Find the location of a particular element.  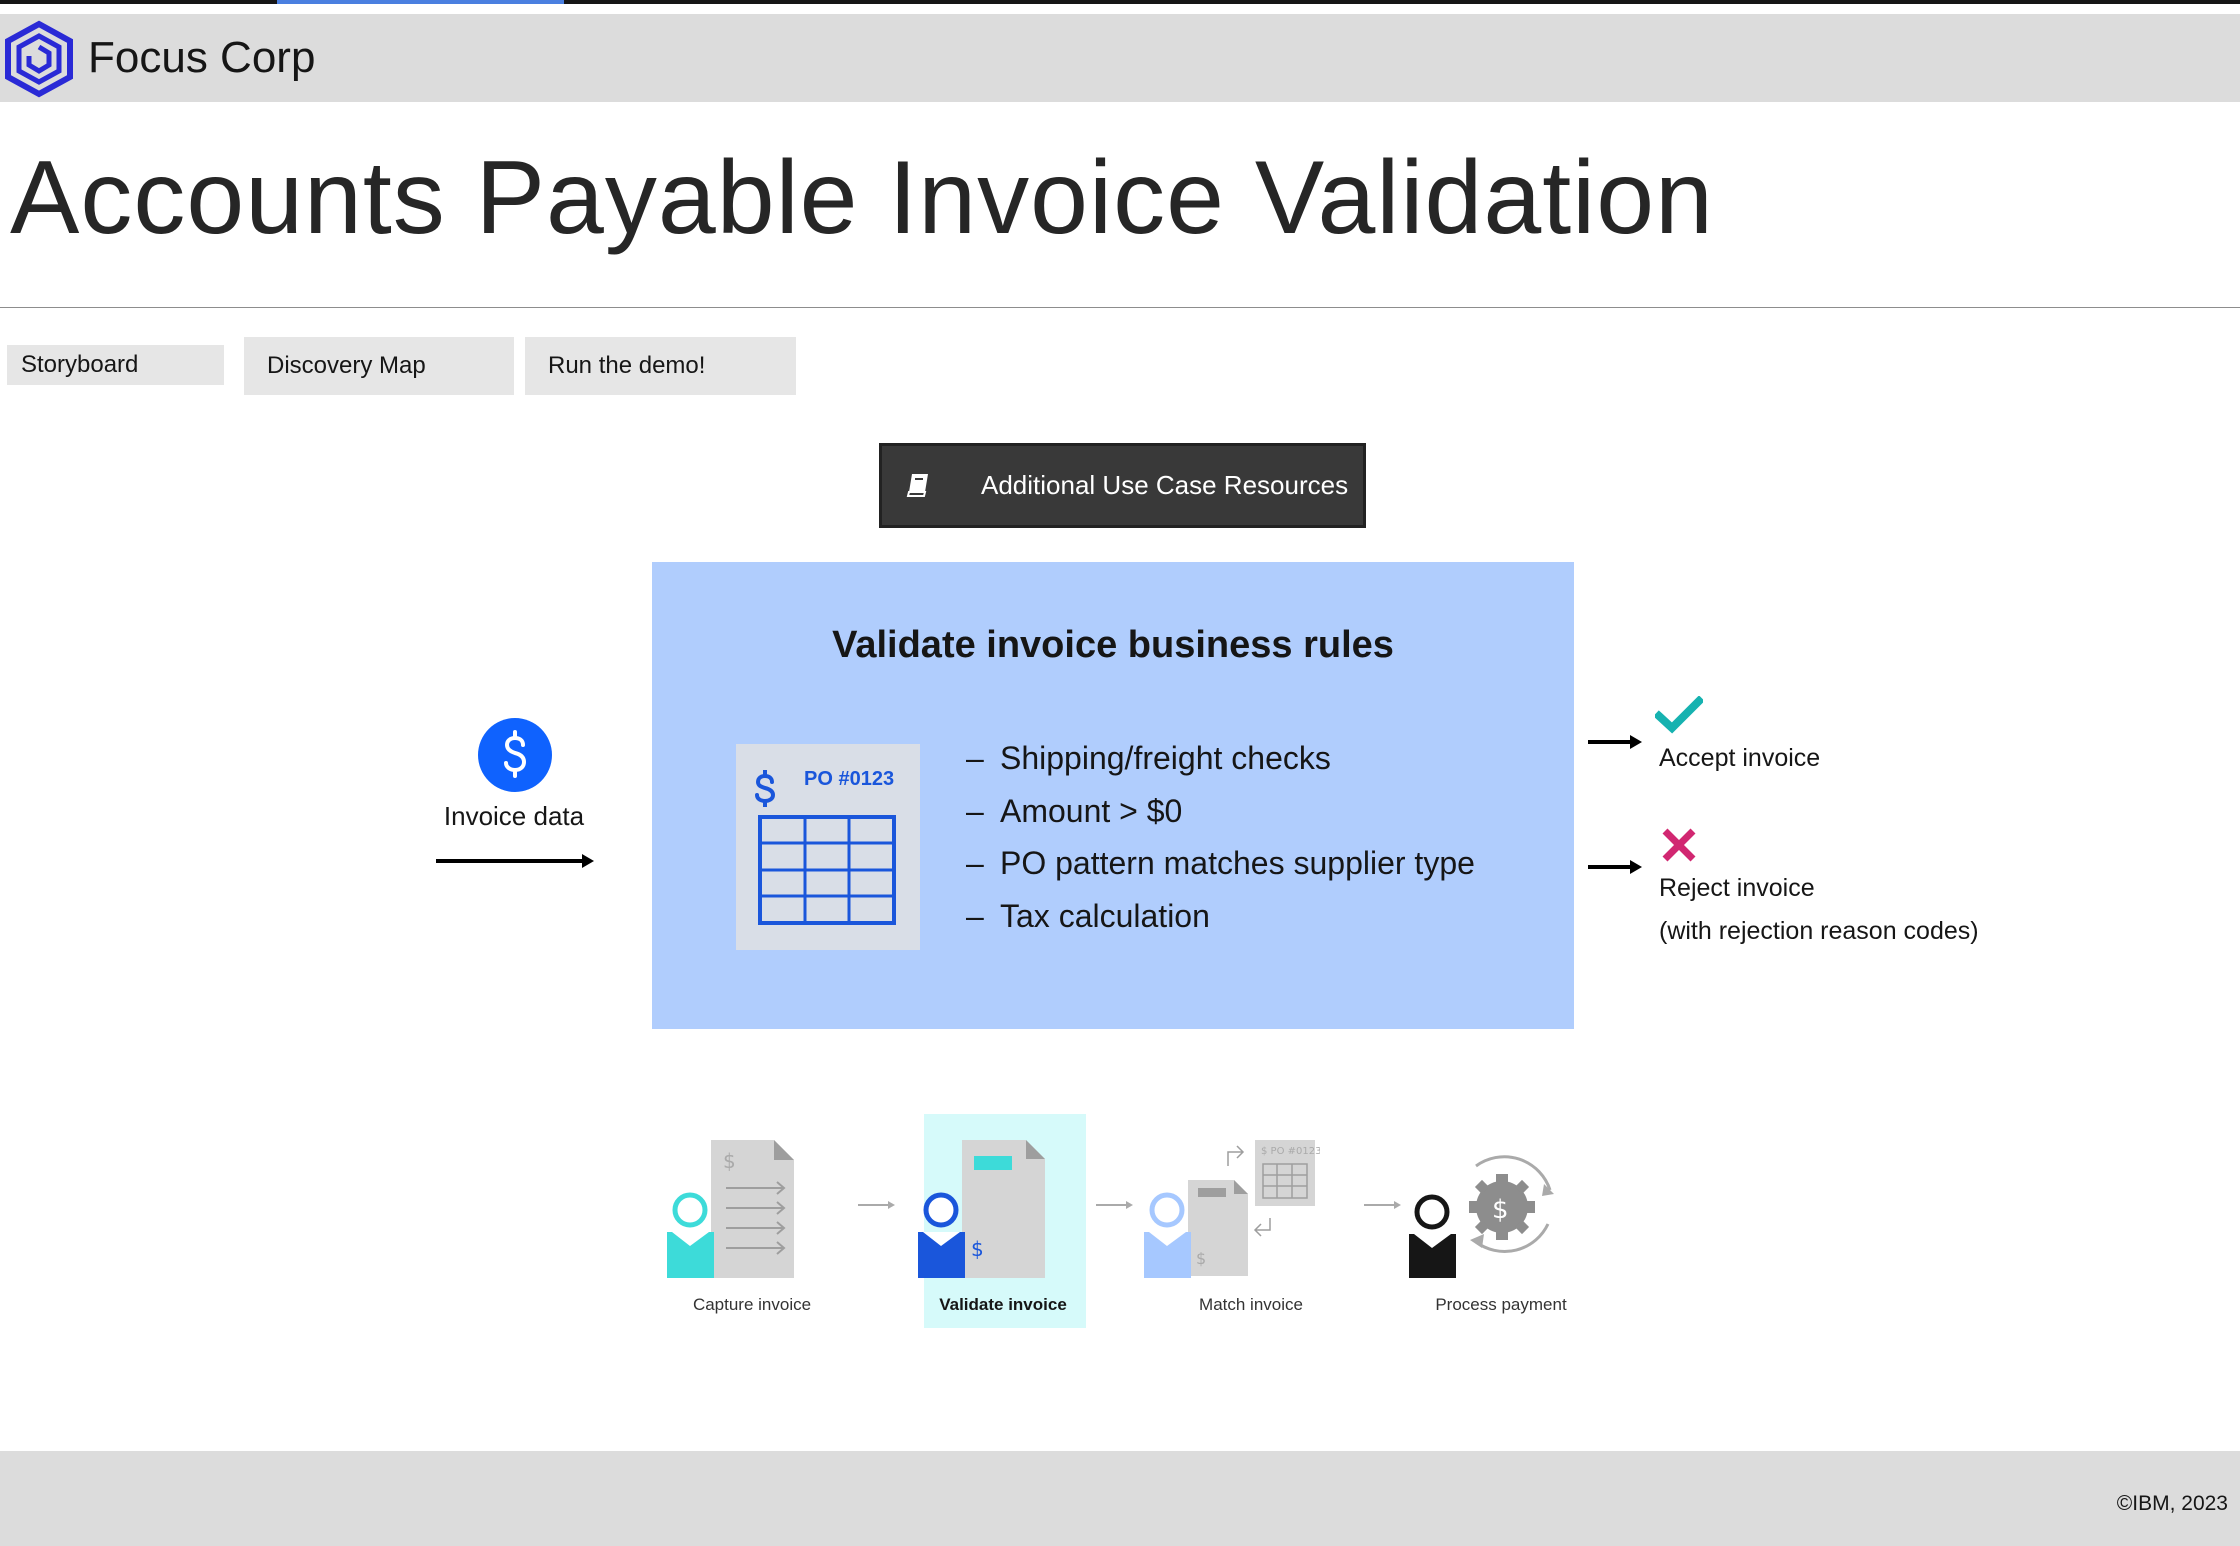

additional-resources-button: Additional Use Case Resources is located at coordinates (1122, 485).